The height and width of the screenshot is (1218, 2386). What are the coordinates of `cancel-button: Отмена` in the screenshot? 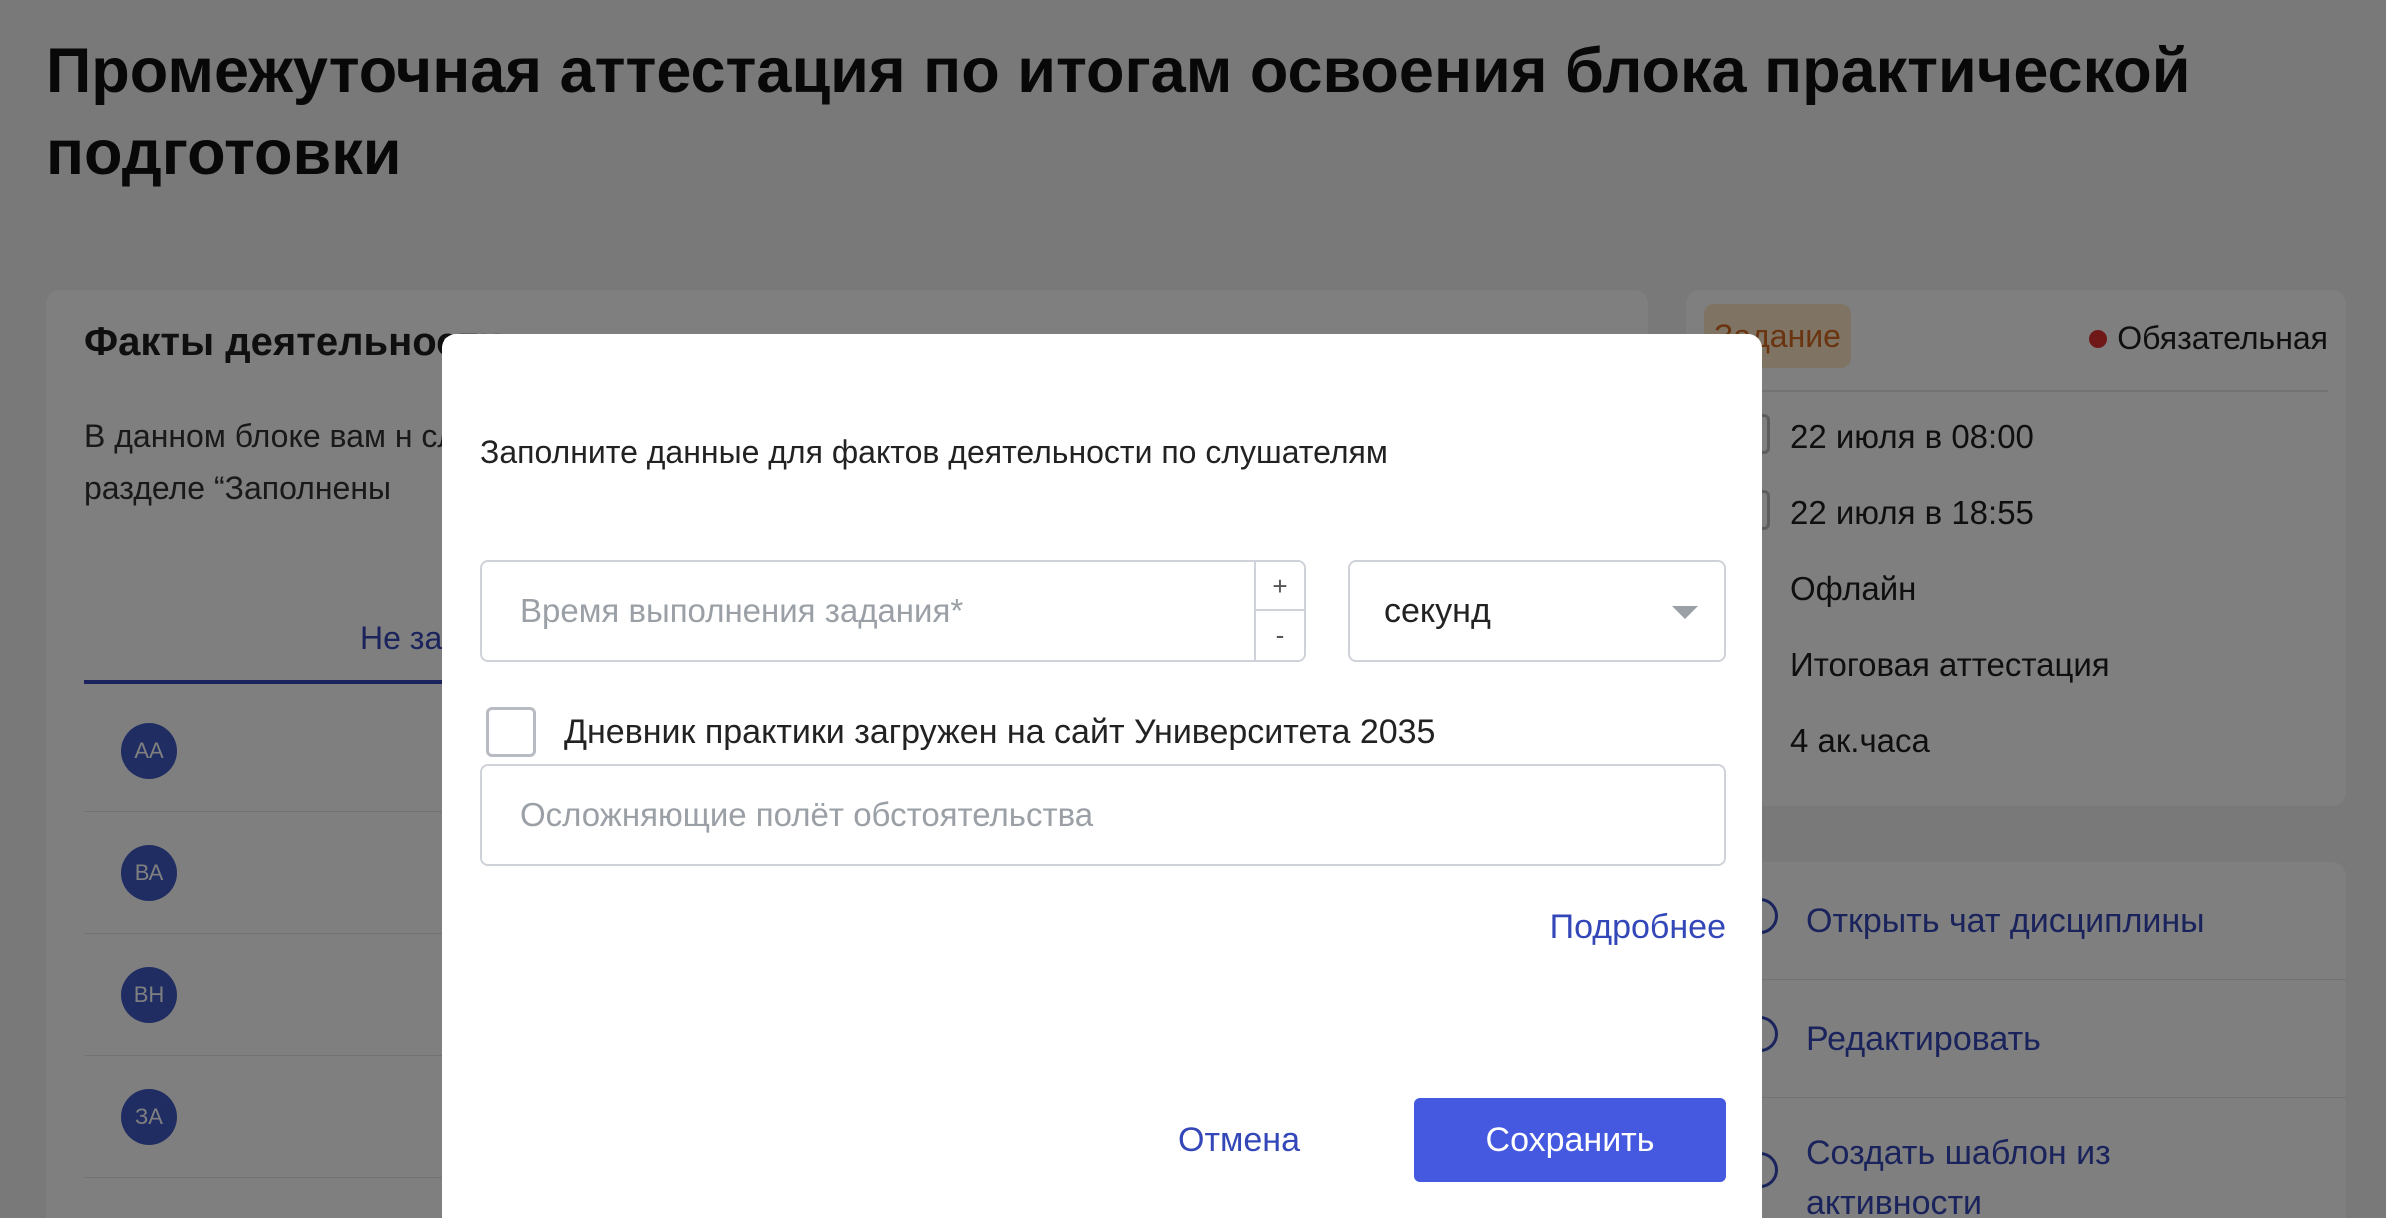 It's located at (1239, 1140).